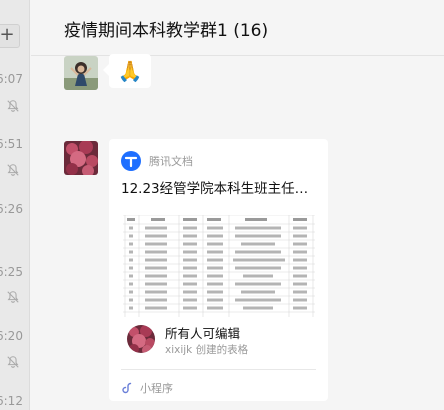 Image resolution: width=444 pixels, height=410 pixels. I want to click on edit-permission-label: 所有人可编辑, so click(203, 333).